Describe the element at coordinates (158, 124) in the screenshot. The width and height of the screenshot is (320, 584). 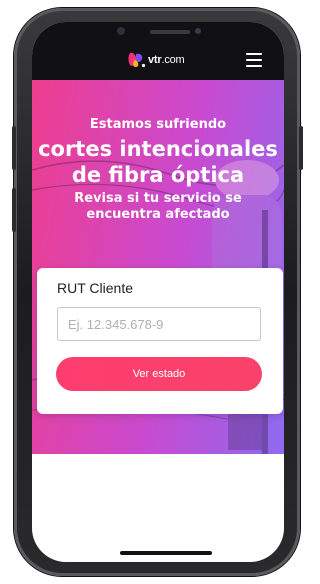
I see `hero-subtitle: Estamos sufriendo` at that location.